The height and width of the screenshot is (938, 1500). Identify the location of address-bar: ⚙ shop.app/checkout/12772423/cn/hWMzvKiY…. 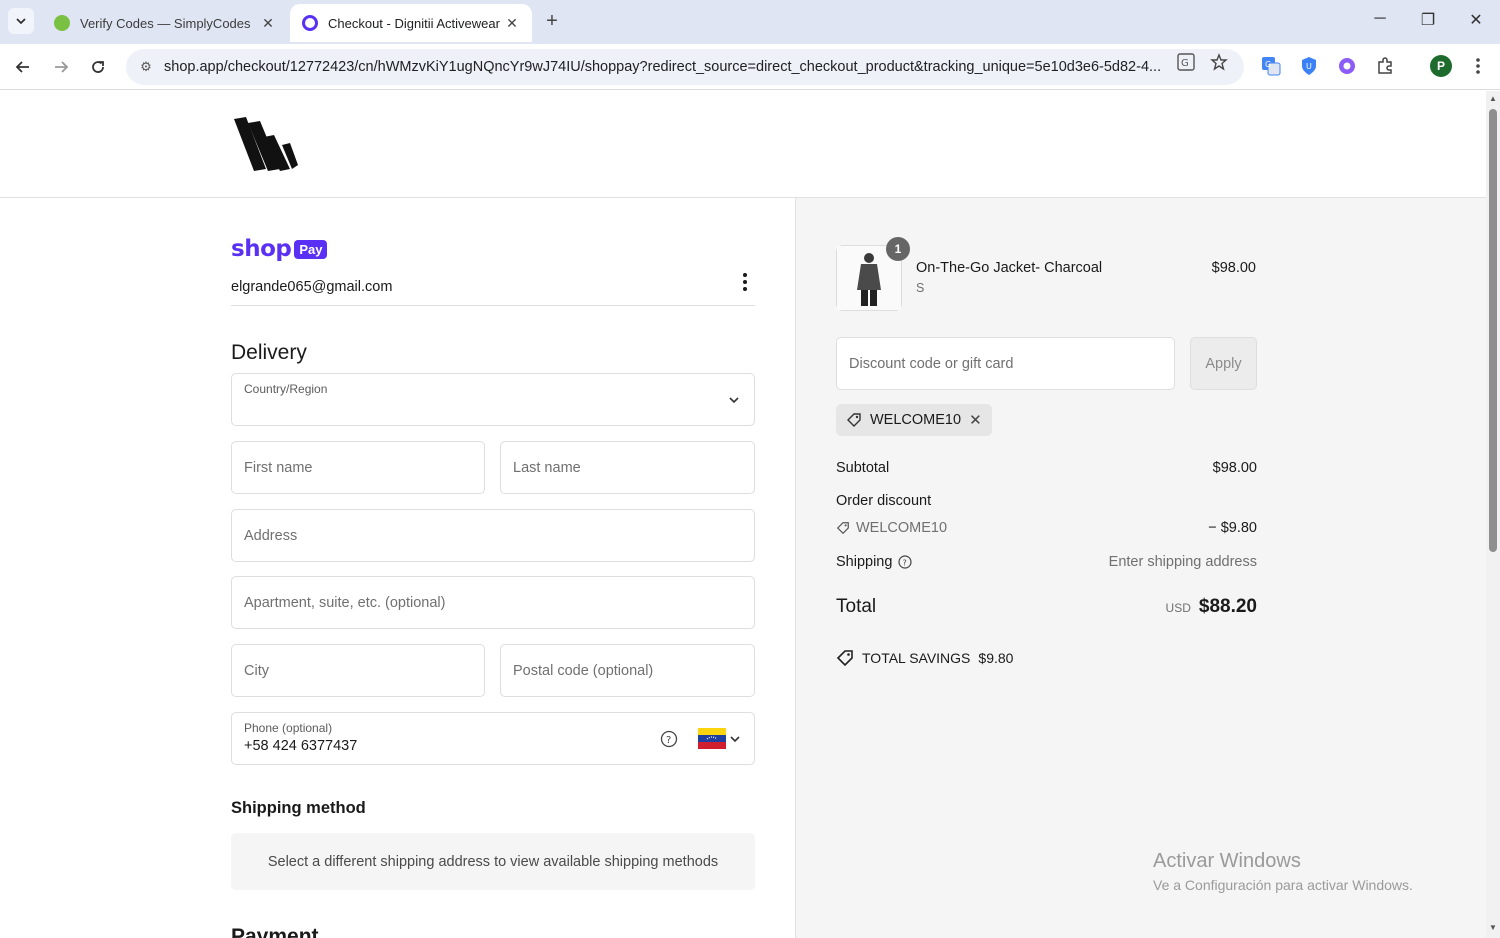
(685, 67).